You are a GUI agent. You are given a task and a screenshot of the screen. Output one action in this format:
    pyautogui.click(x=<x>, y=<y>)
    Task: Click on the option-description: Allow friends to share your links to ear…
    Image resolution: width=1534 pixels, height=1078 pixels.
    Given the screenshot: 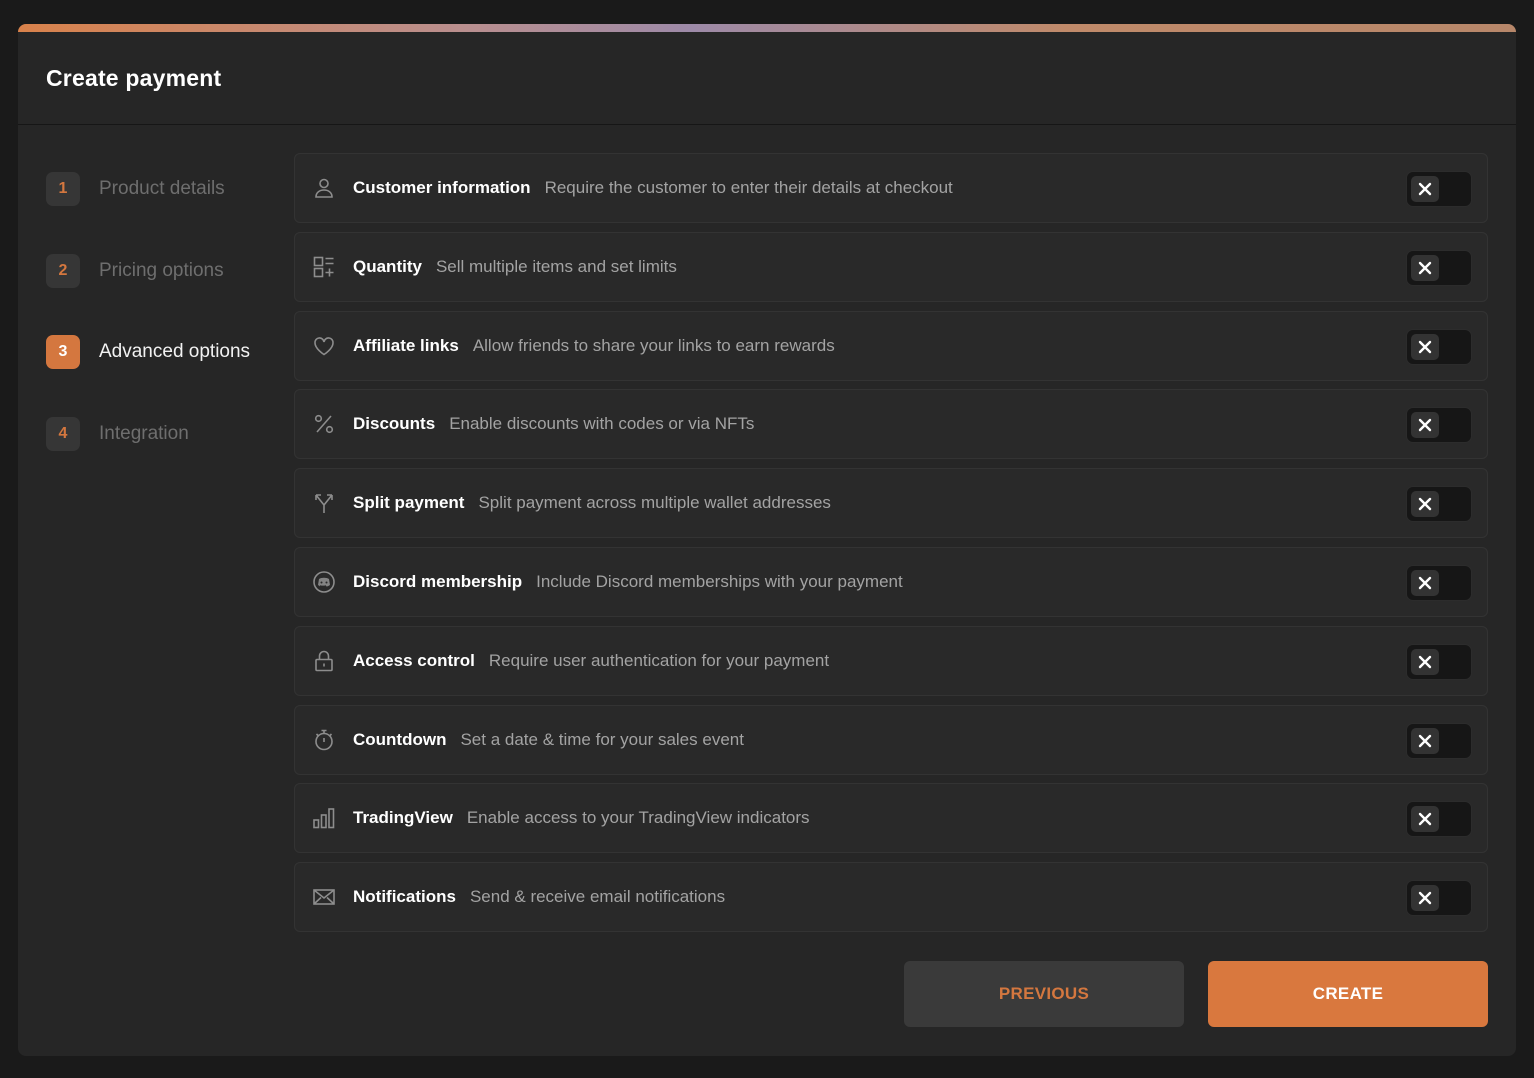 What is the action you would take?
    pyautogui.click(x=653, y=345)
    